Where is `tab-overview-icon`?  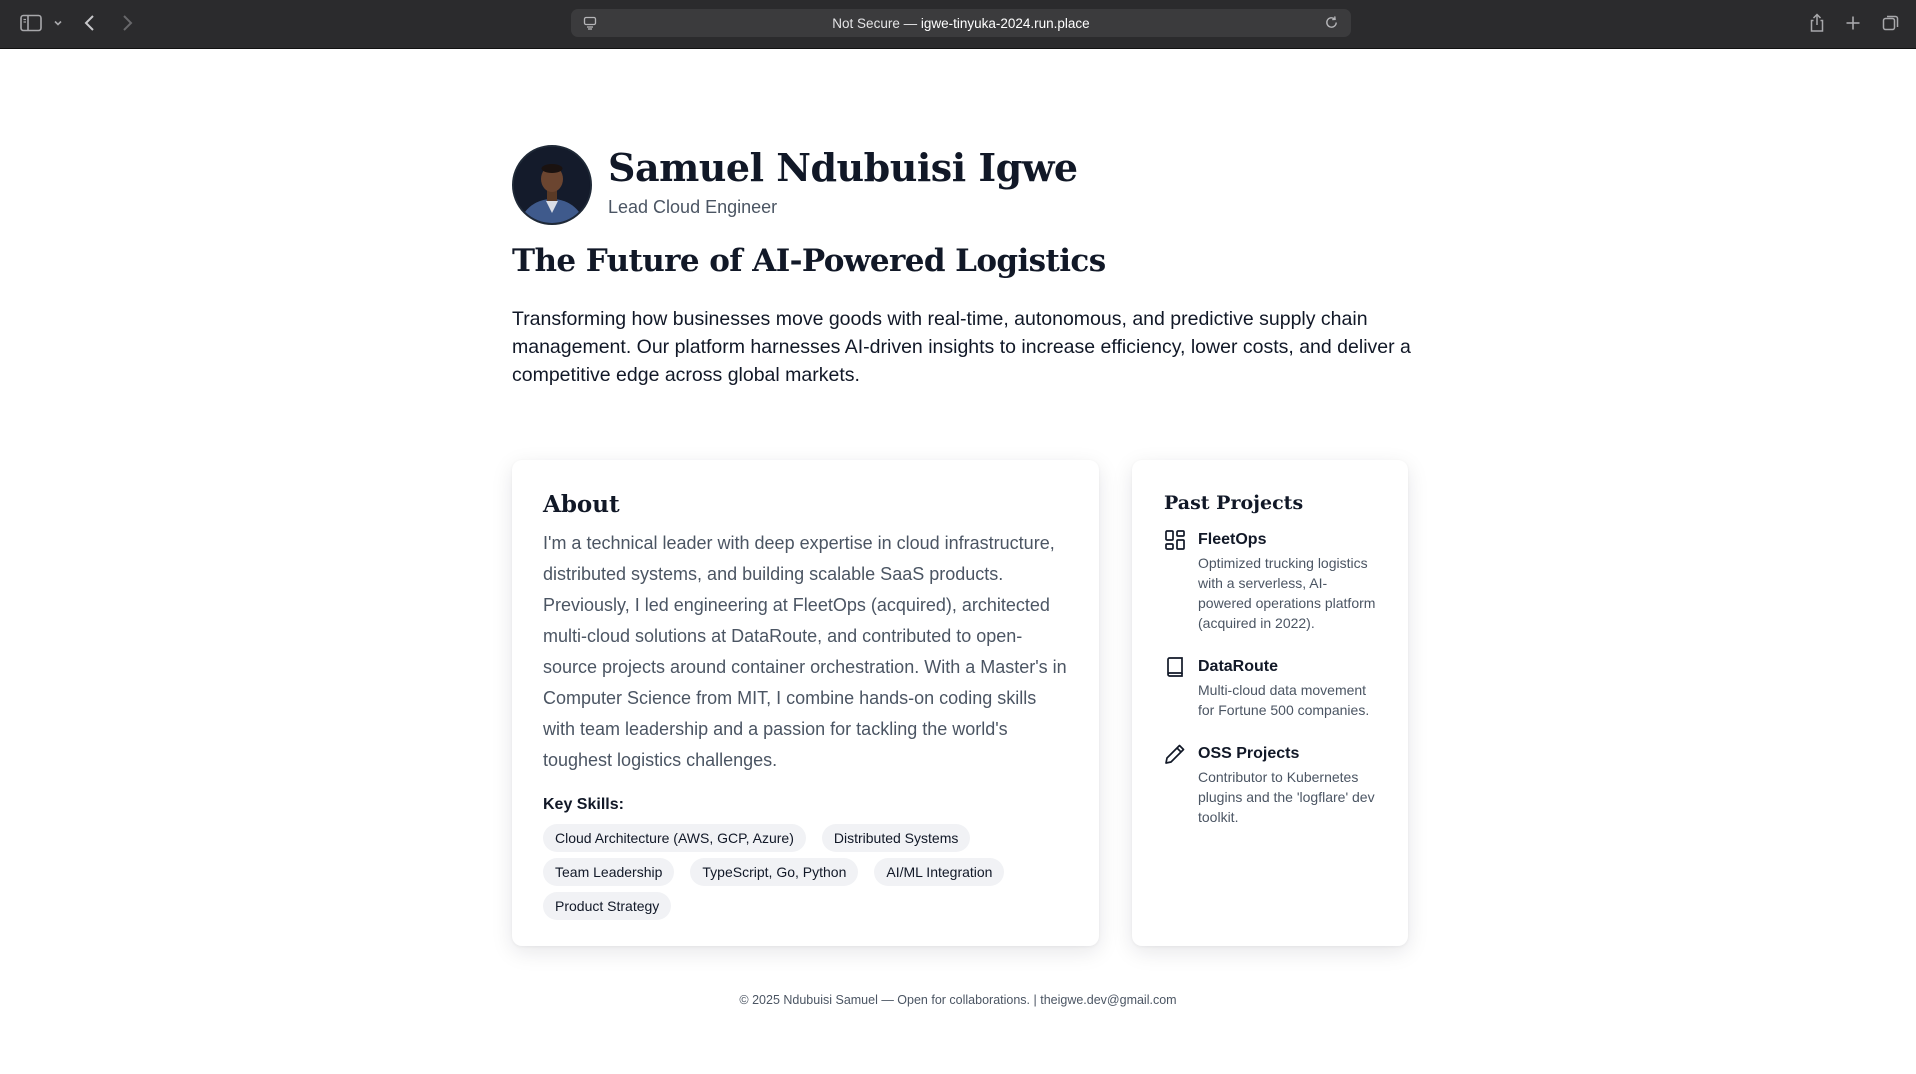
tab-overview-icon is located at coordinates (1891, 23).